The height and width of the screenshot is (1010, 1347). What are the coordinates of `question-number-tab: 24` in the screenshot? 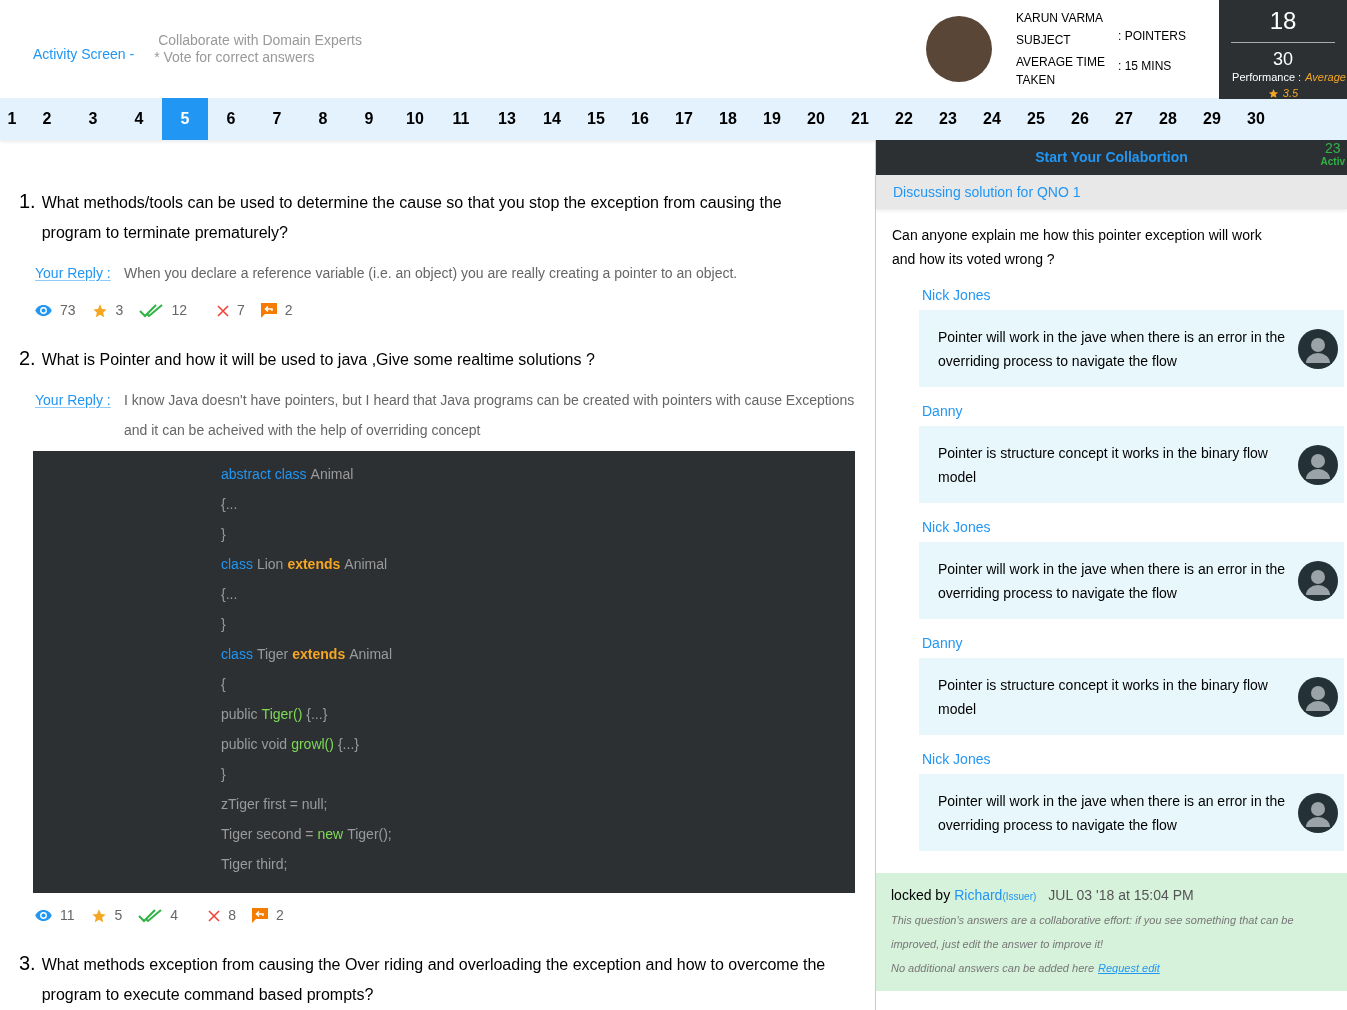 It's located at (992, 119).